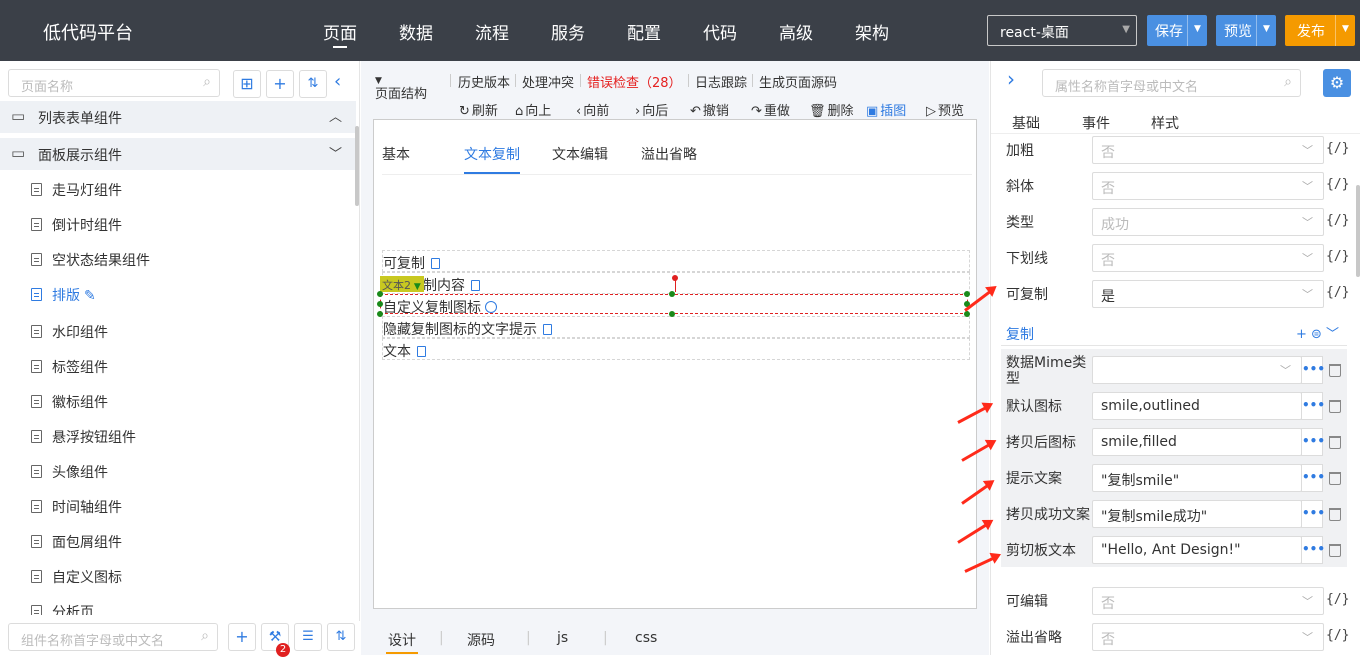  Describe the element at coordinates (1317, 332) in the screenshot. I see `add-icon: + ⊜ ﹀` at that location.